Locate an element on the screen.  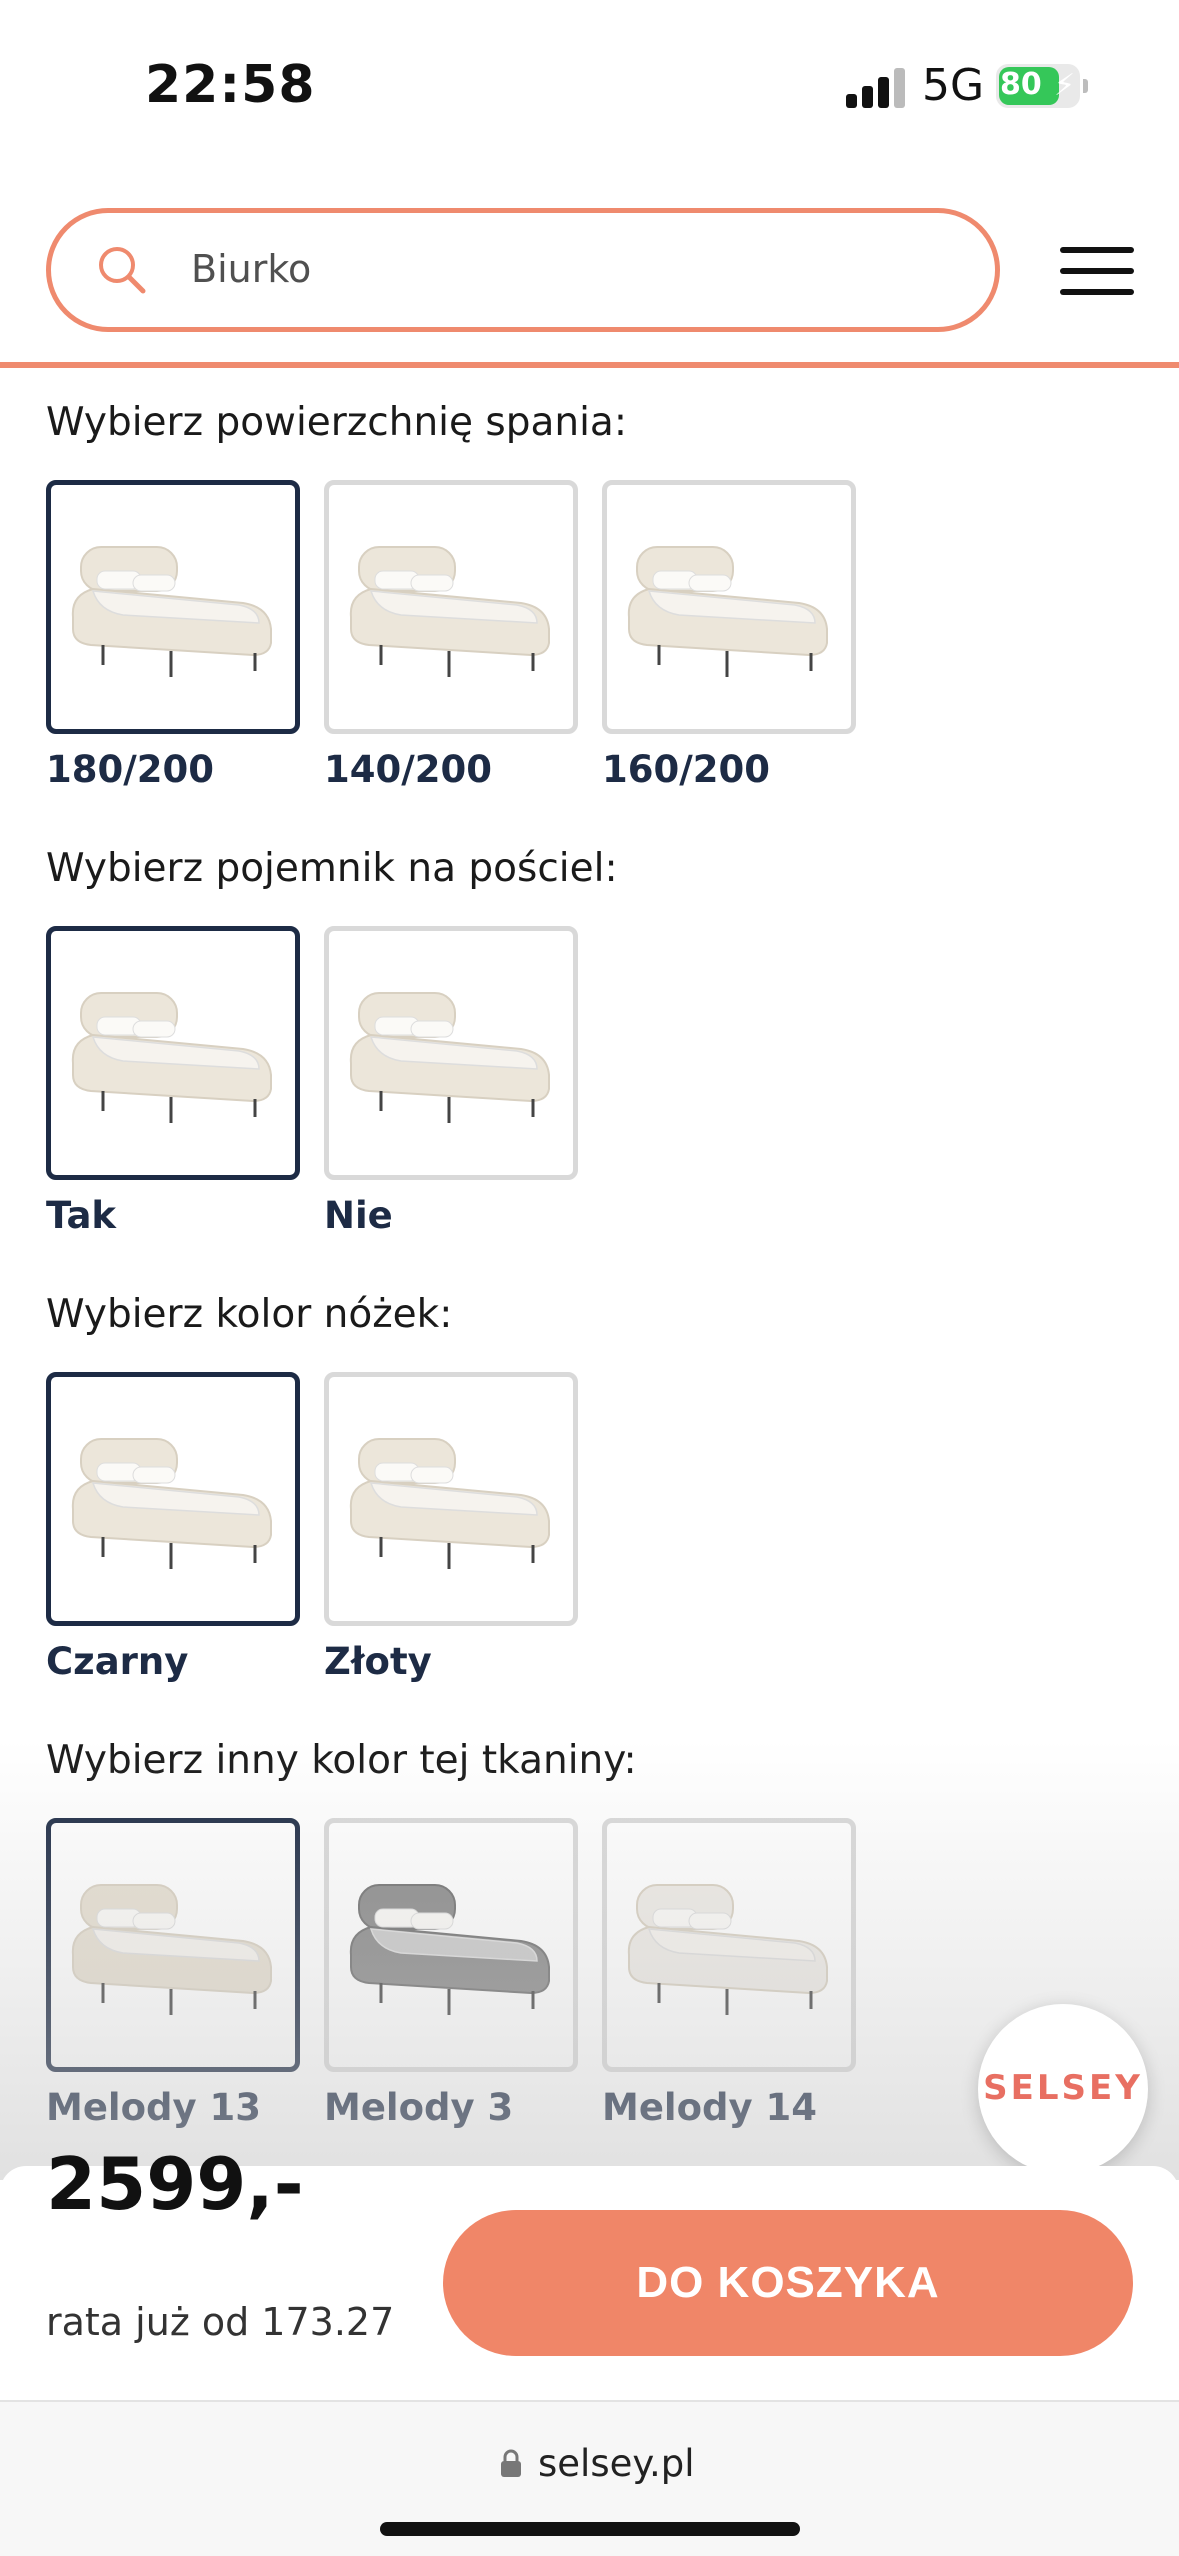
selsey-chat-bubble: SELSEY is located at coordinates (1063, 2089).